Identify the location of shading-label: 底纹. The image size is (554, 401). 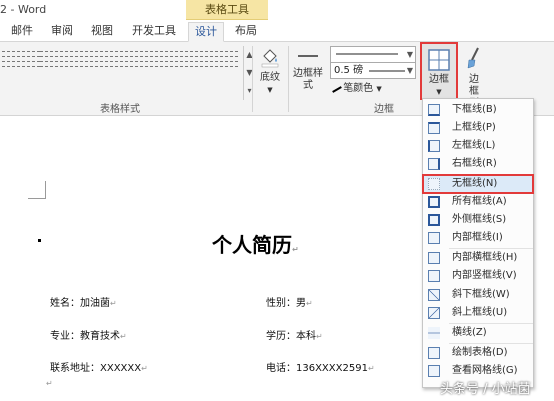
(270, 77).